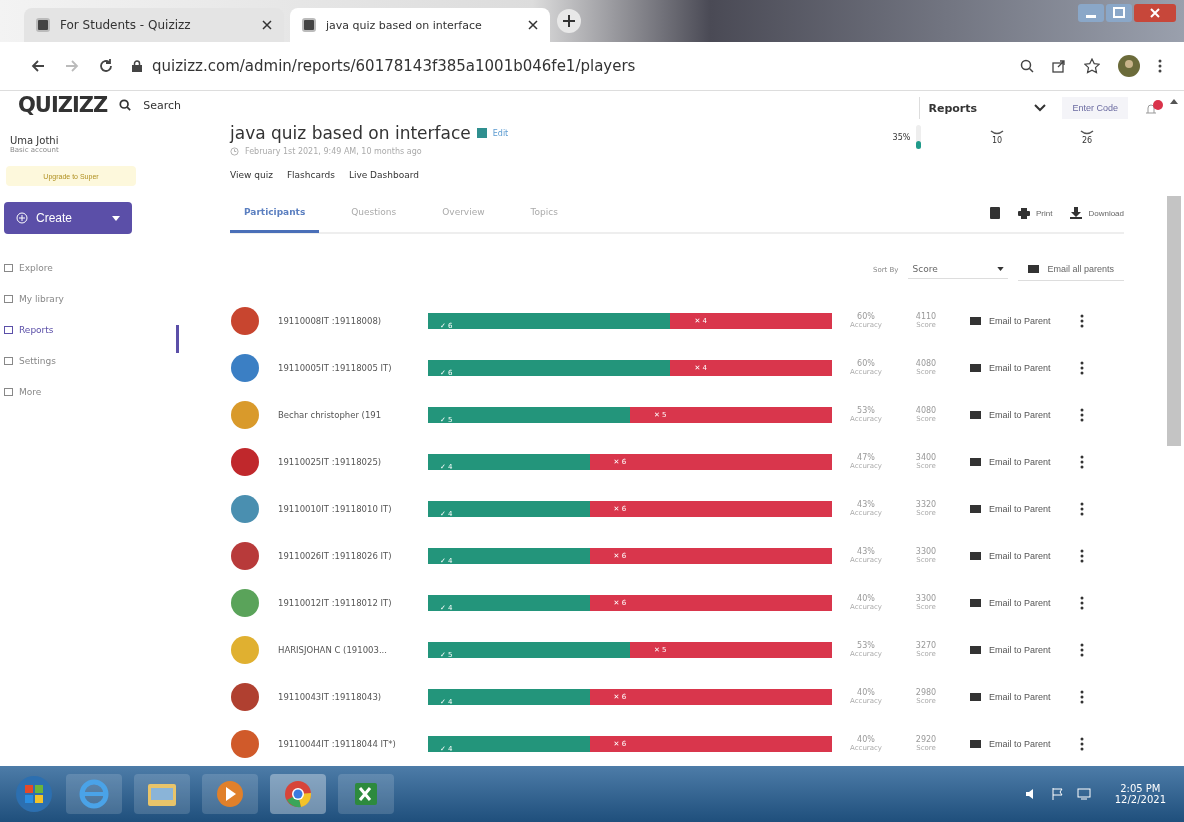  I want to click on scroll-up-icon, so click(1174, 101).